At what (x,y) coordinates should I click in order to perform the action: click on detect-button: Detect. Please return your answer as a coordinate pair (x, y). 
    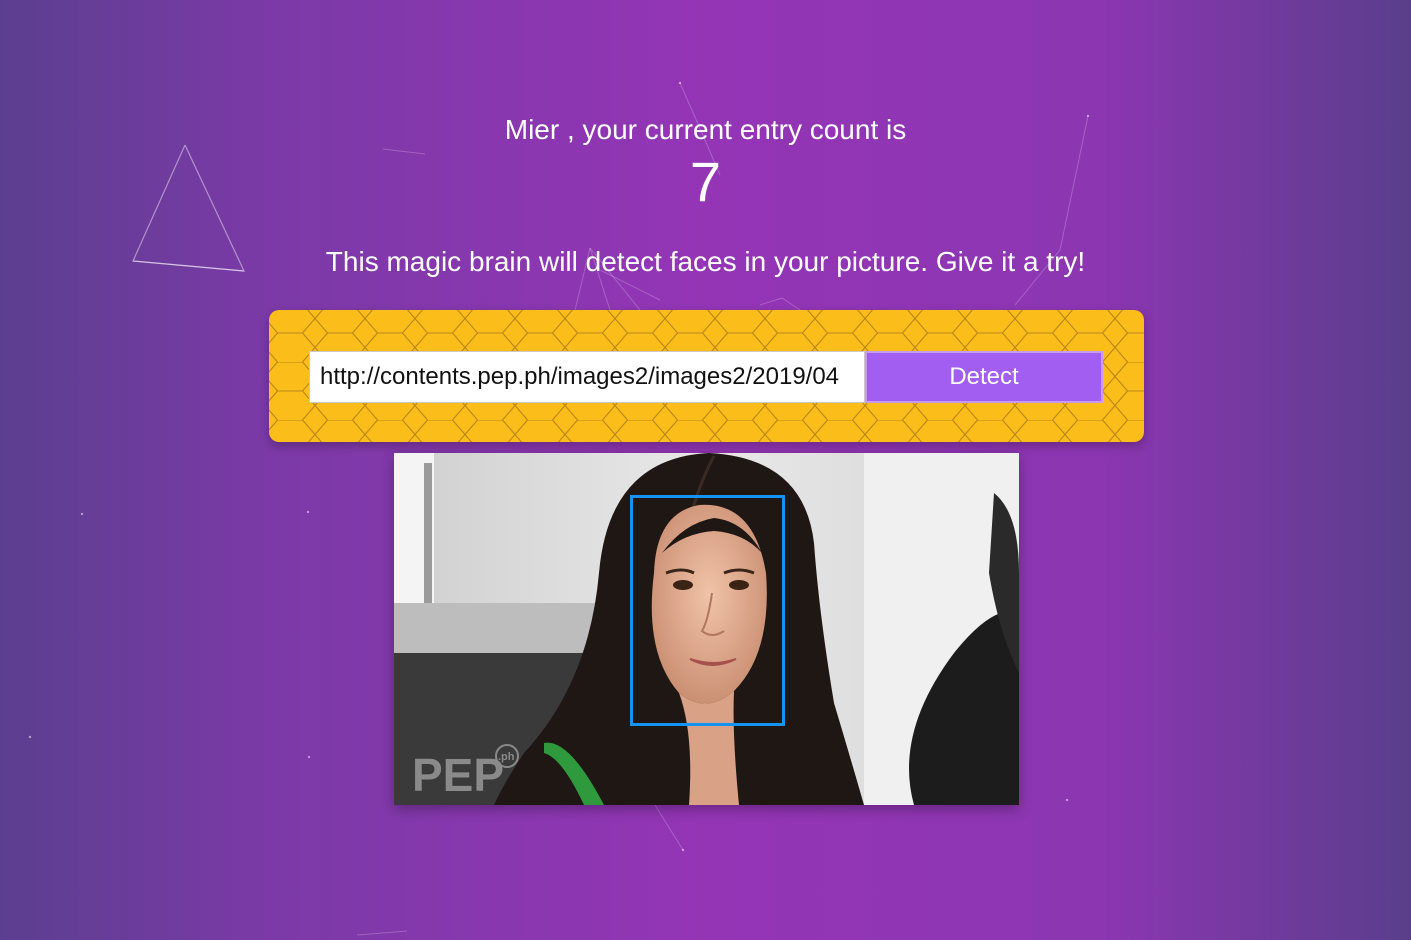
    Looking at the image, I should click on (984, 377).